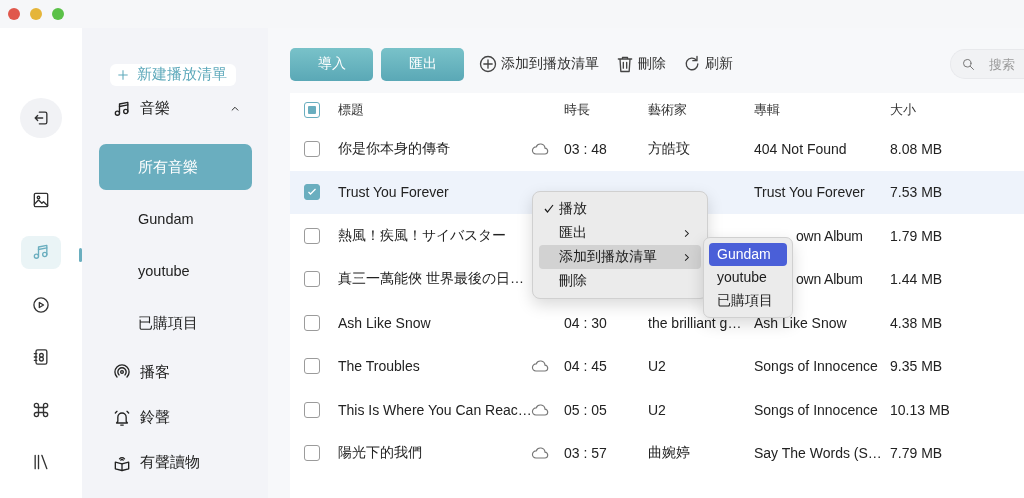  What do you see at coordinates (585, 322) in the screenshot?
I see `table-cell-text: 04 : 30` at bounding box center [585, 322].